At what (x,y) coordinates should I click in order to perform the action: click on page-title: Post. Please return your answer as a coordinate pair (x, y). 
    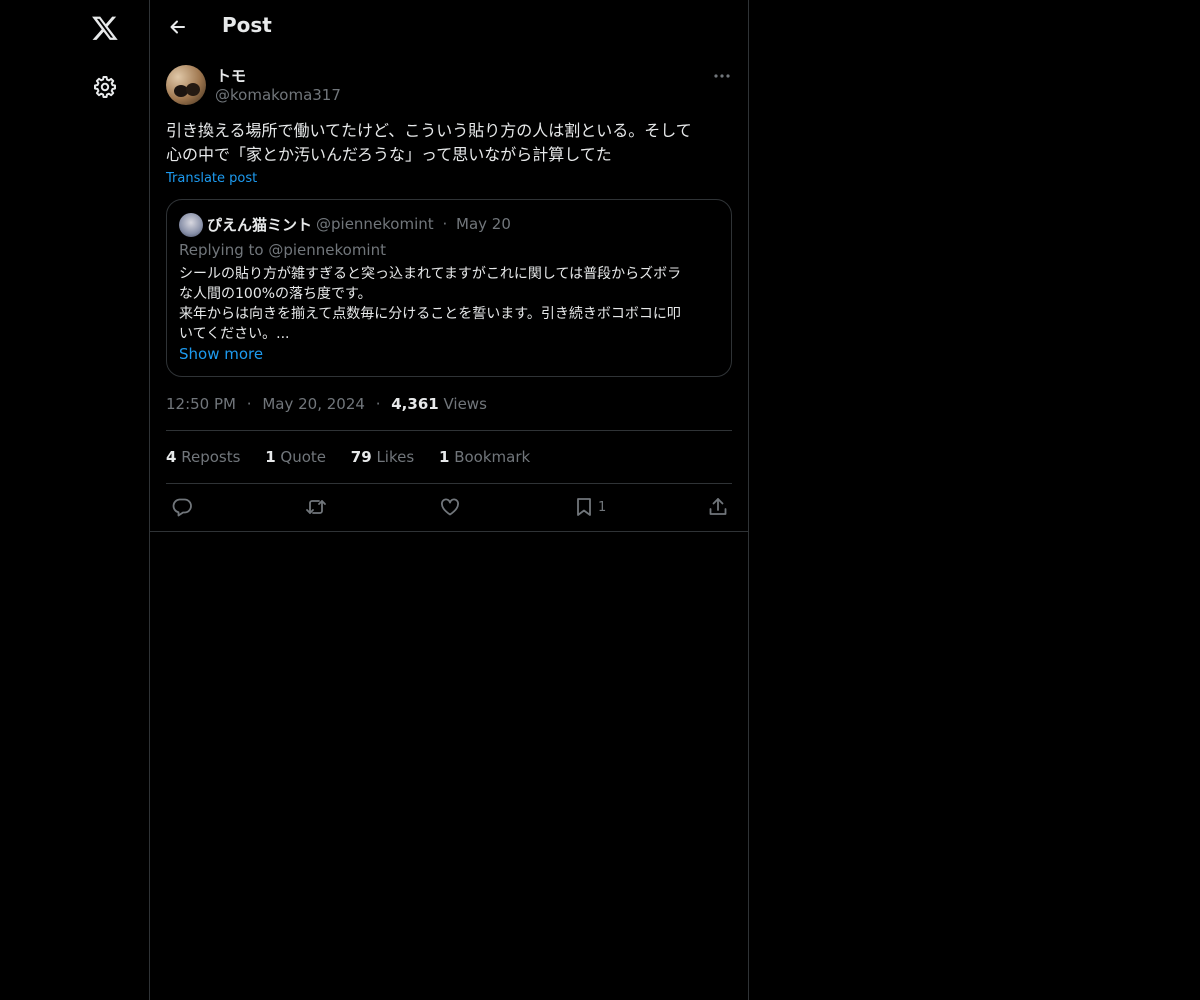
    Looking at the image, I should click on (247, 25).